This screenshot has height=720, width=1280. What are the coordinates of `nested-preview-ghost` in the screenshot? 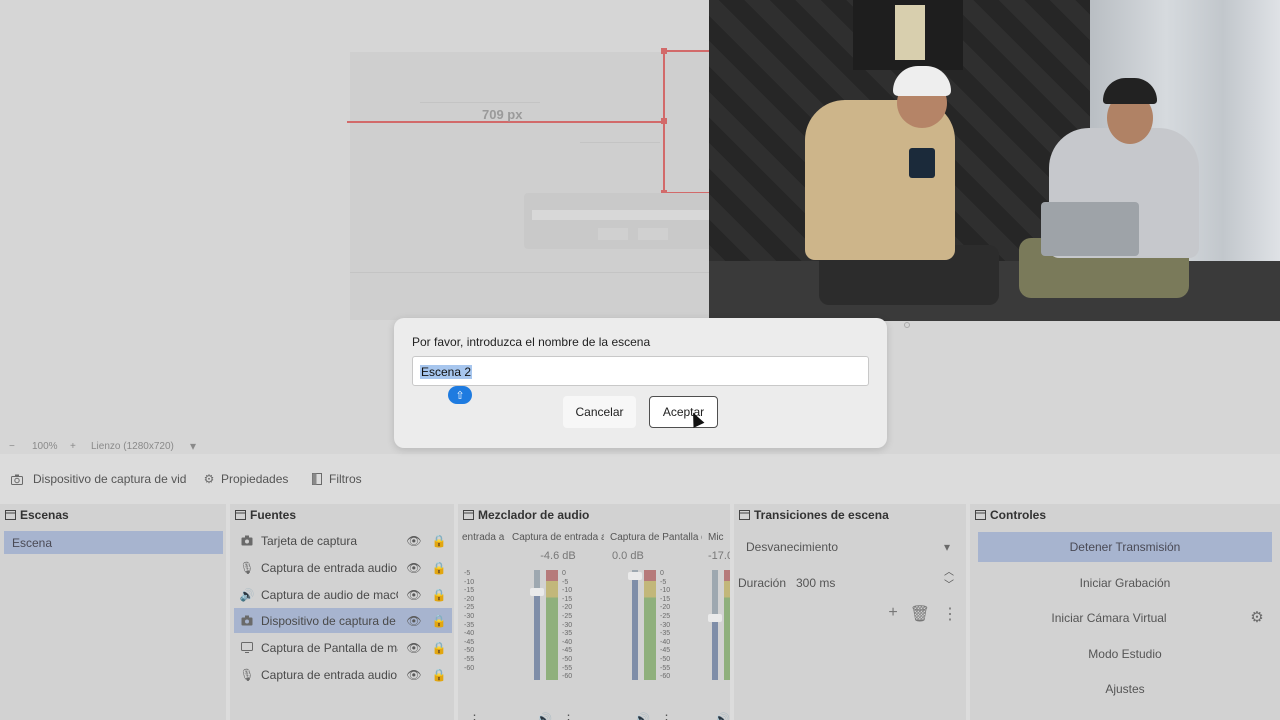 It's located at (530, 186).